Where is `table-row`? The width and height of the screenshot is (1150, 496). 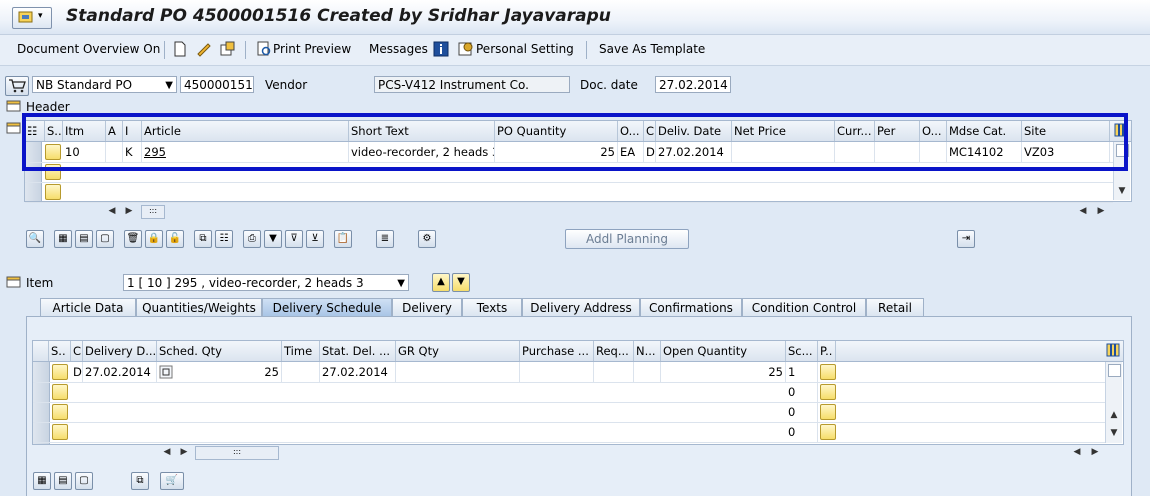 table-row is located at coordinates (569, 192).